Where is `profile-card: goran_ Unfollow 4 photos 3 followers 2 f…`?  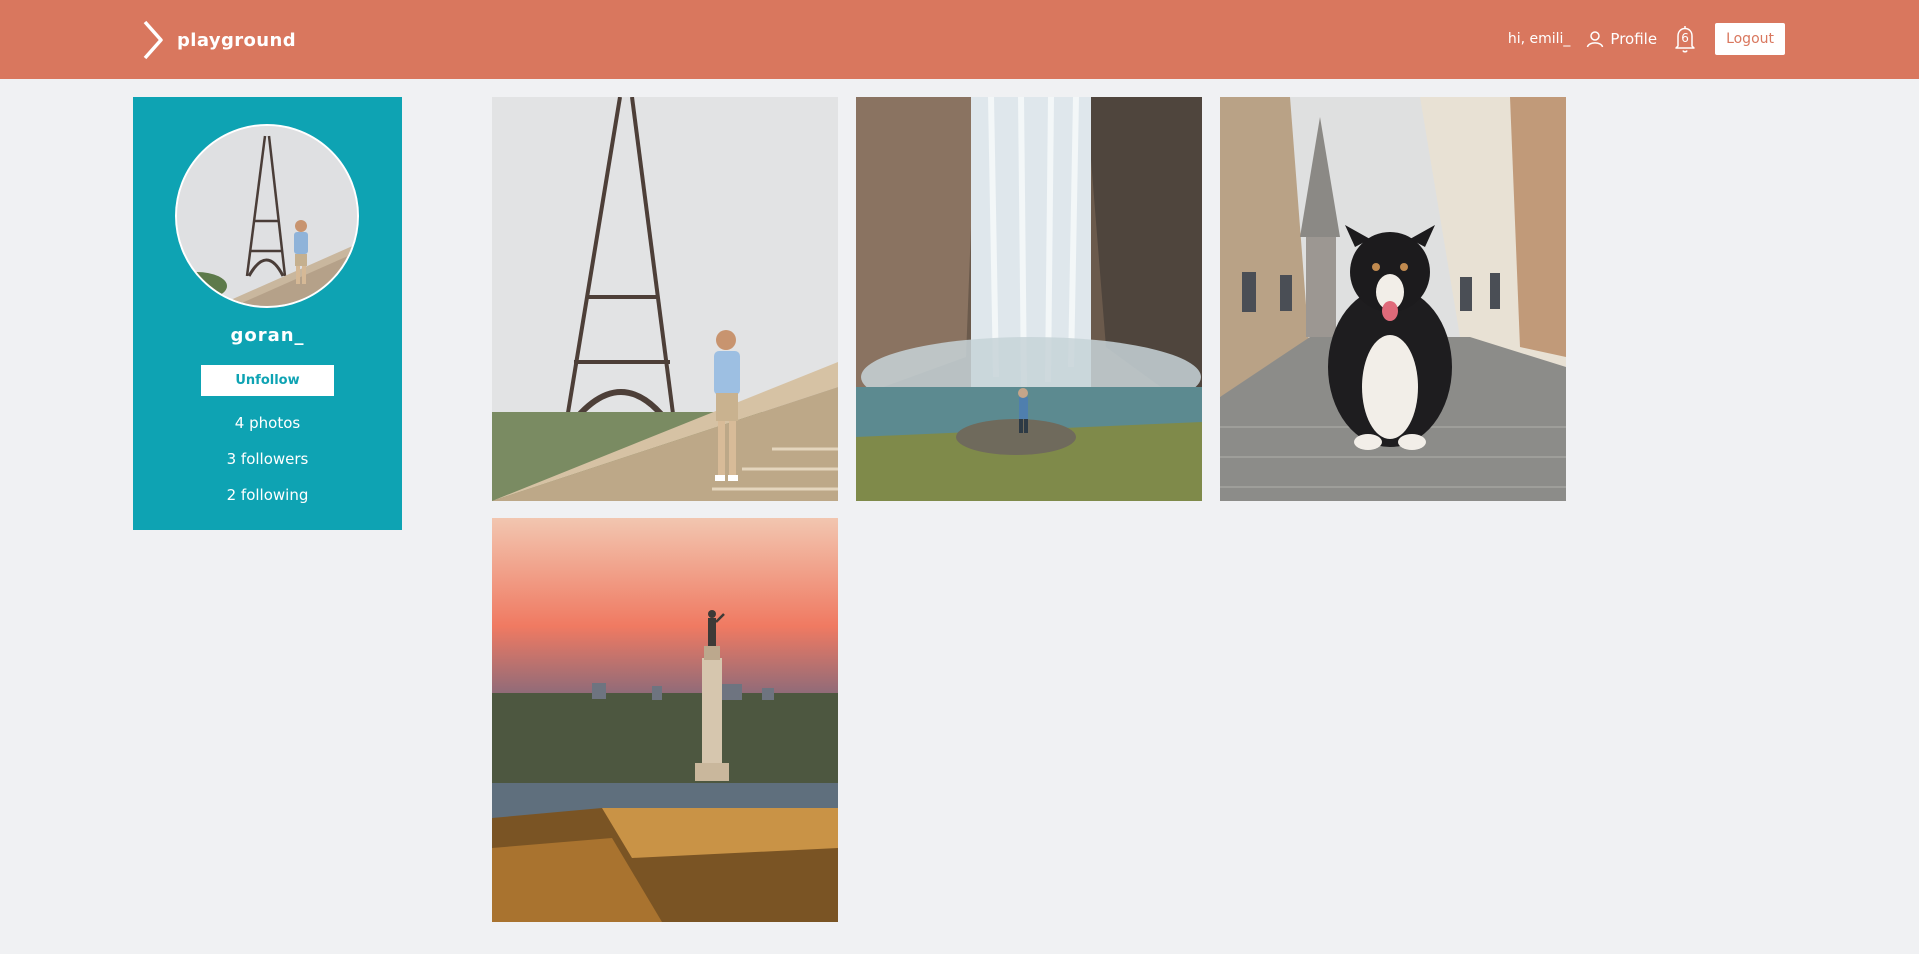 profile-card: goran_ Unfollow 4 photos 3 followers 2 f… is located at coordinates (267, 313).